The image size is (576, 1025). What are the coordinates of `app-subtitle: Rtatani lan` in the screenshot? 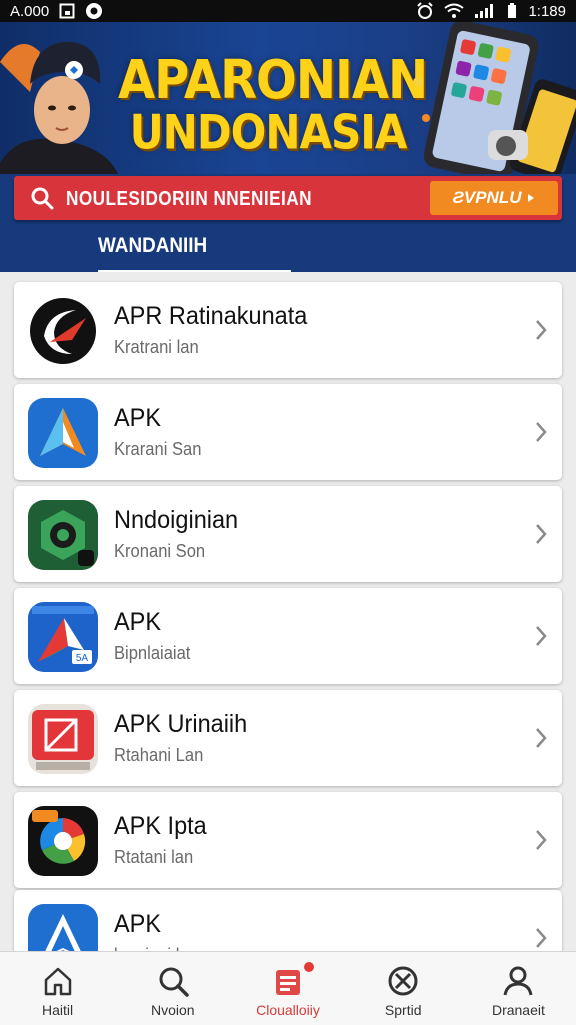 It's located at (154, 857).